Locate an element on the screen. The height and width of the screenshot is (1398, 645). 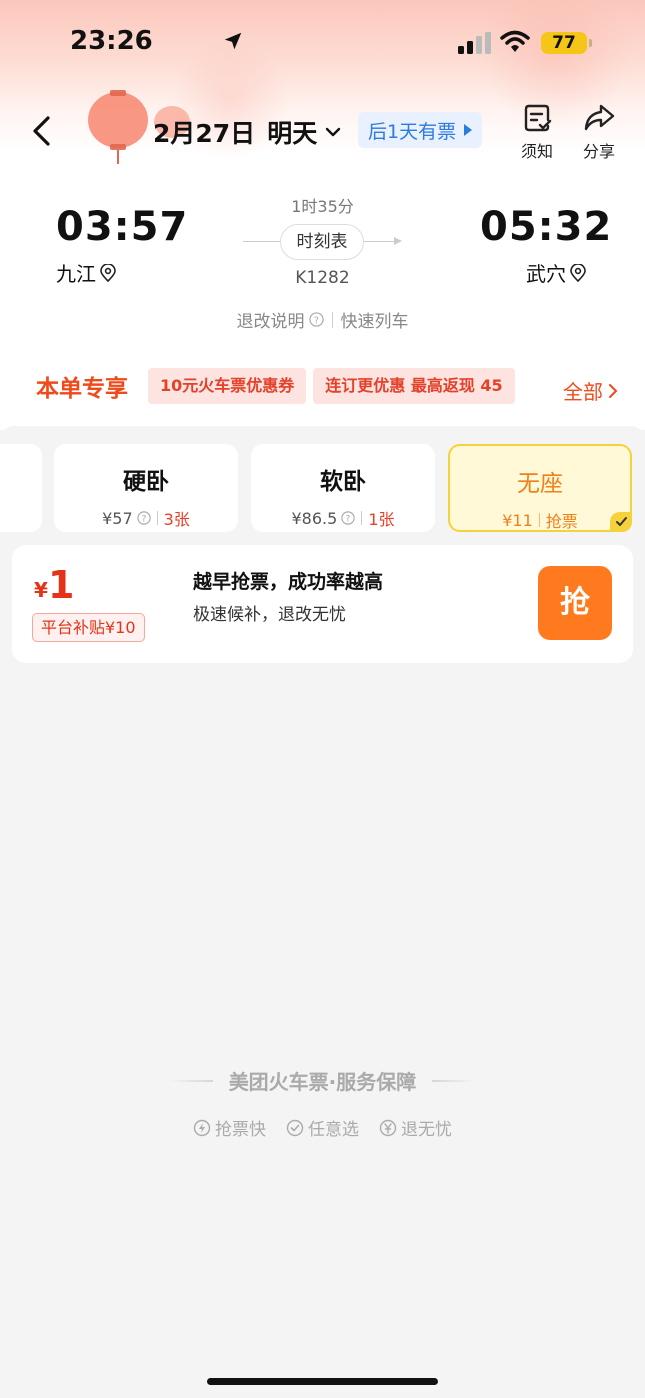
selected-check-badge is located at coordinates (621, 522).